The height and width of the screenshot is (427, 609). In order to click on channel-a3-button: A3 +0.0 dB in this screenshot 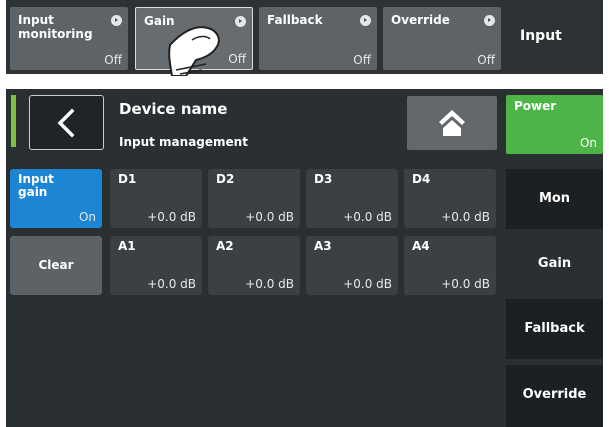, I will do `click(352, 265)`.